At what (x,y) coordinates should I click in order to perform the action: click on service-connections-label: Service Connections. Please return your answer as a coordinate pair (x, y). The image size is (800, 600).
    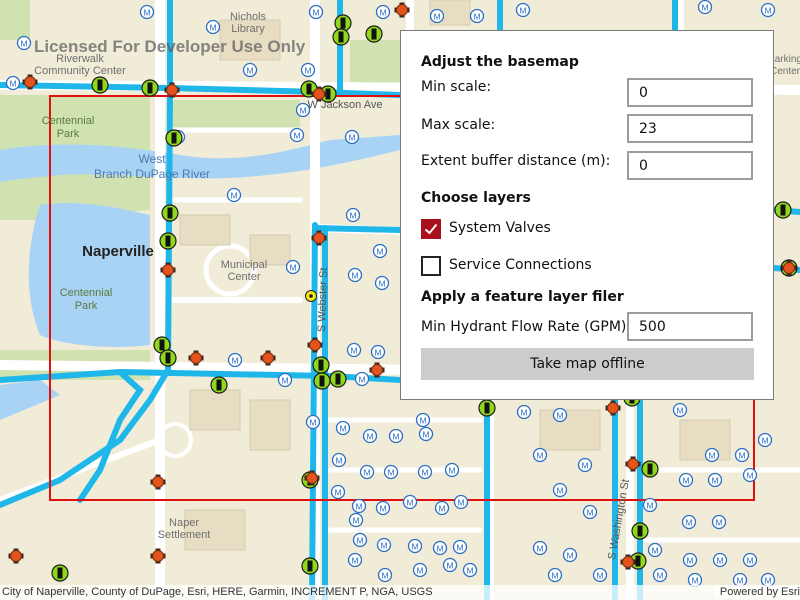
    Looking at the image, I should click on (520, 265).